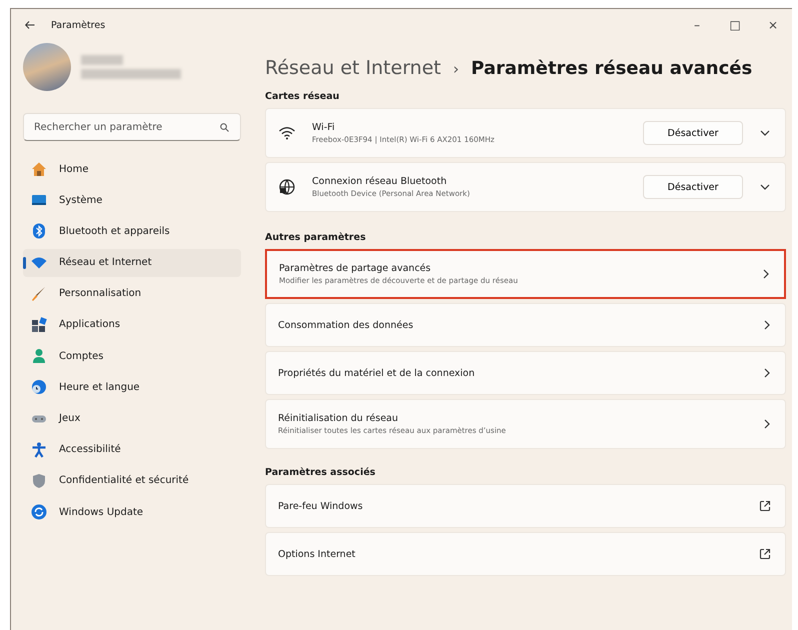  Describe the element at coordinates (697, 25) in the screenshot. I see `minimize-button: –` at that location.